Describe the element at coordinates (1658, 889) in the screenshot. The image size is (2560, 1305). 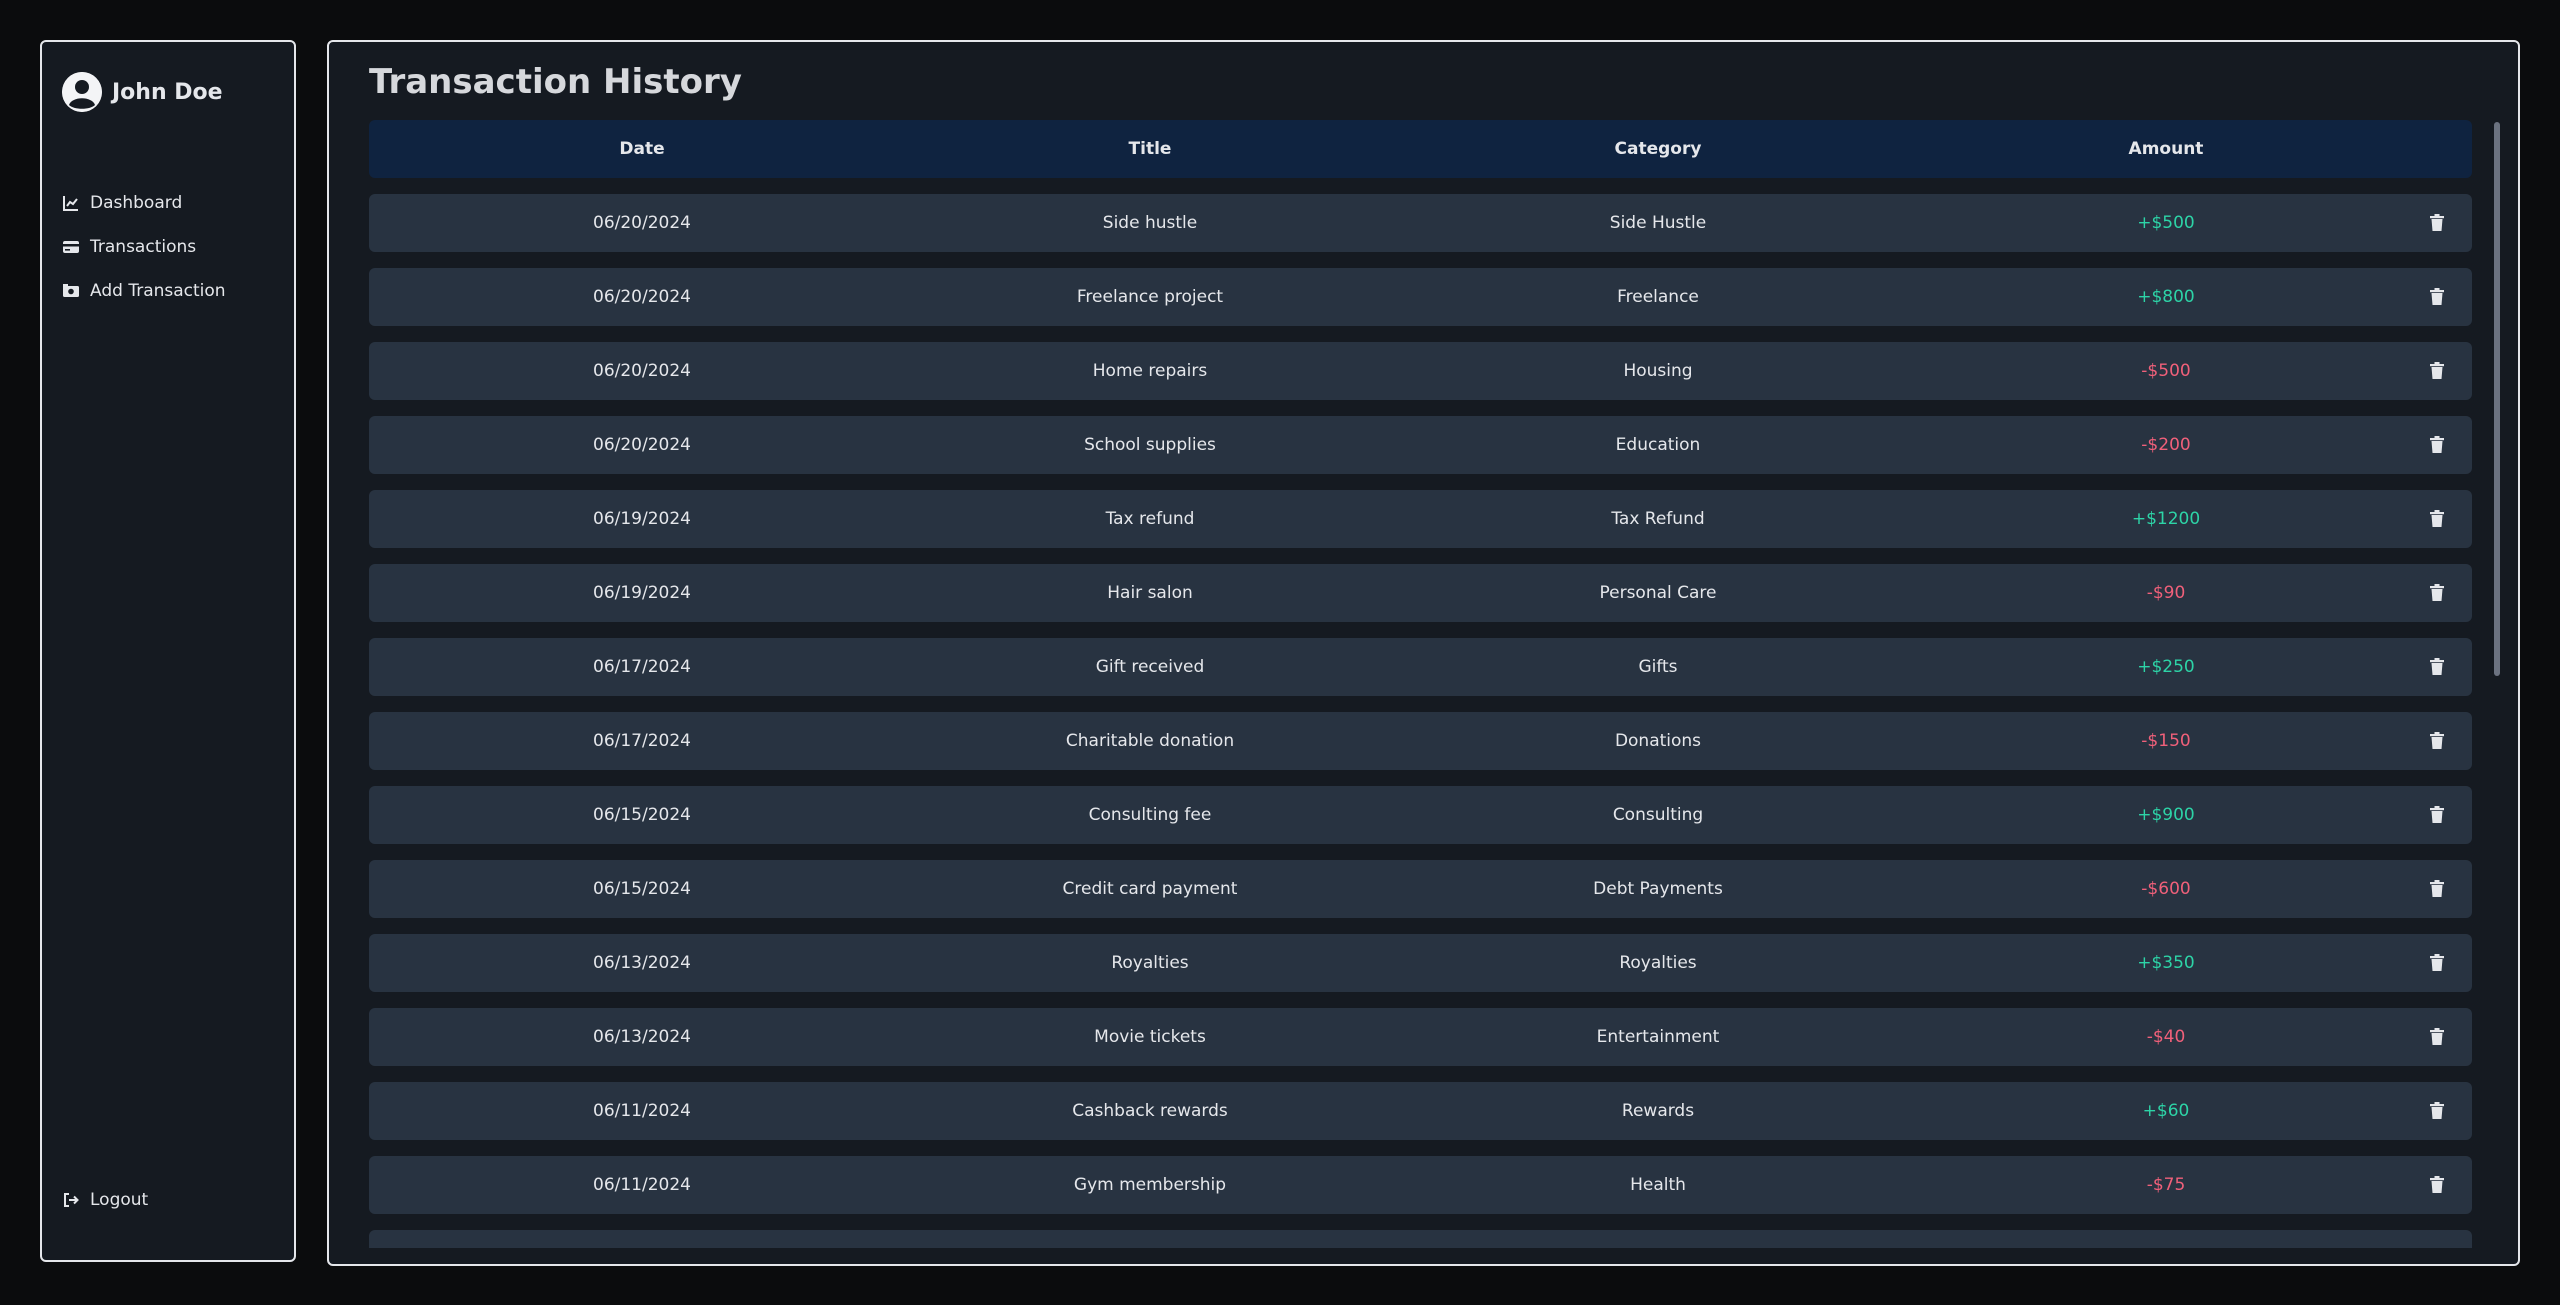
I see `cell-category: Debt Payments` at that location.